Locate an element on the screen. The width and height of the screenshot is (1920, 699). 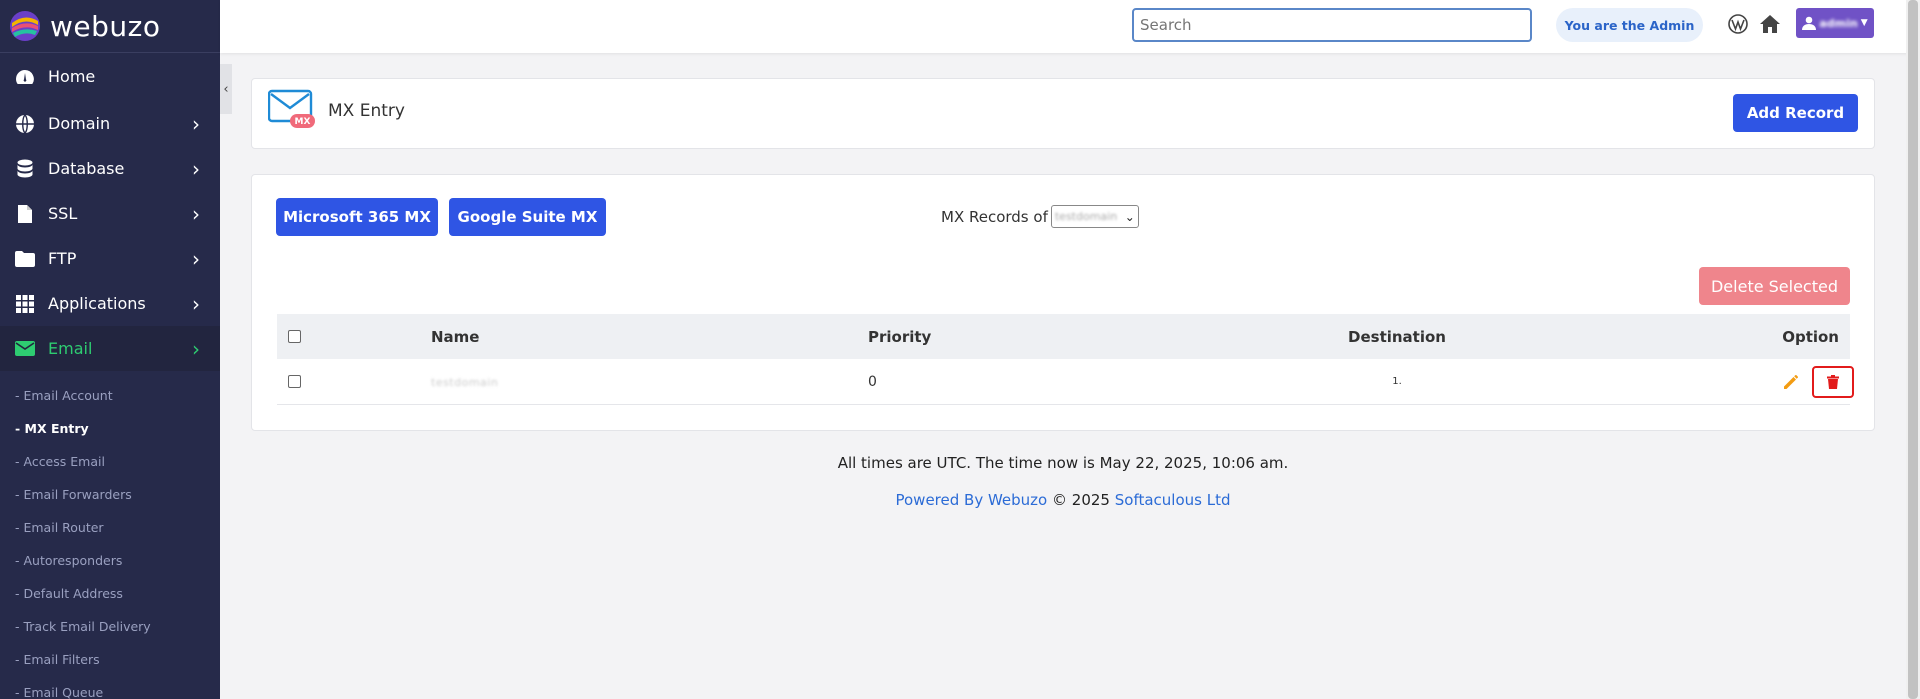
microsoft-365-mx-button: Microsoft 365 MX is located at coordinates (357, 217).